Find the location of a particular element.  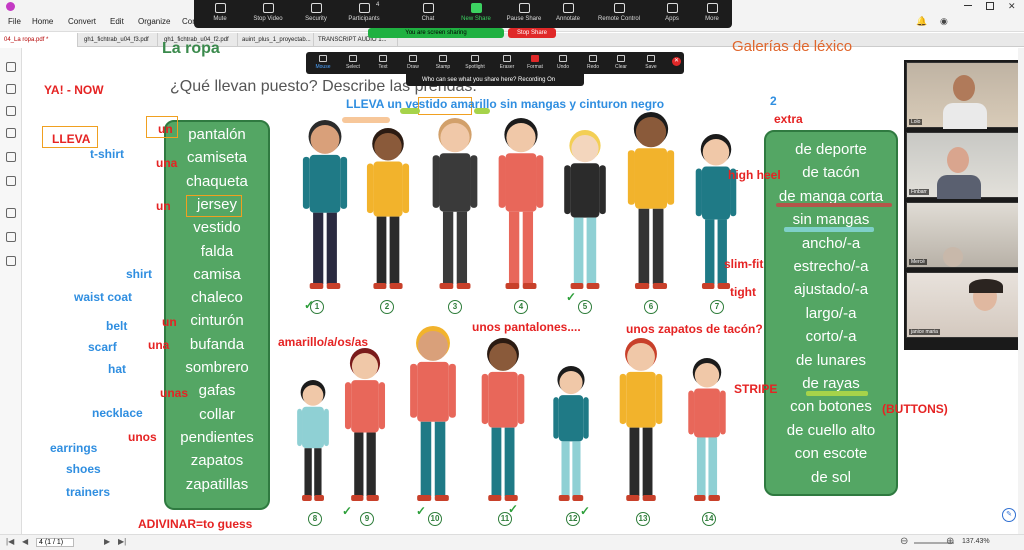

chat-button: Chat is located at coordinates (428, 12).